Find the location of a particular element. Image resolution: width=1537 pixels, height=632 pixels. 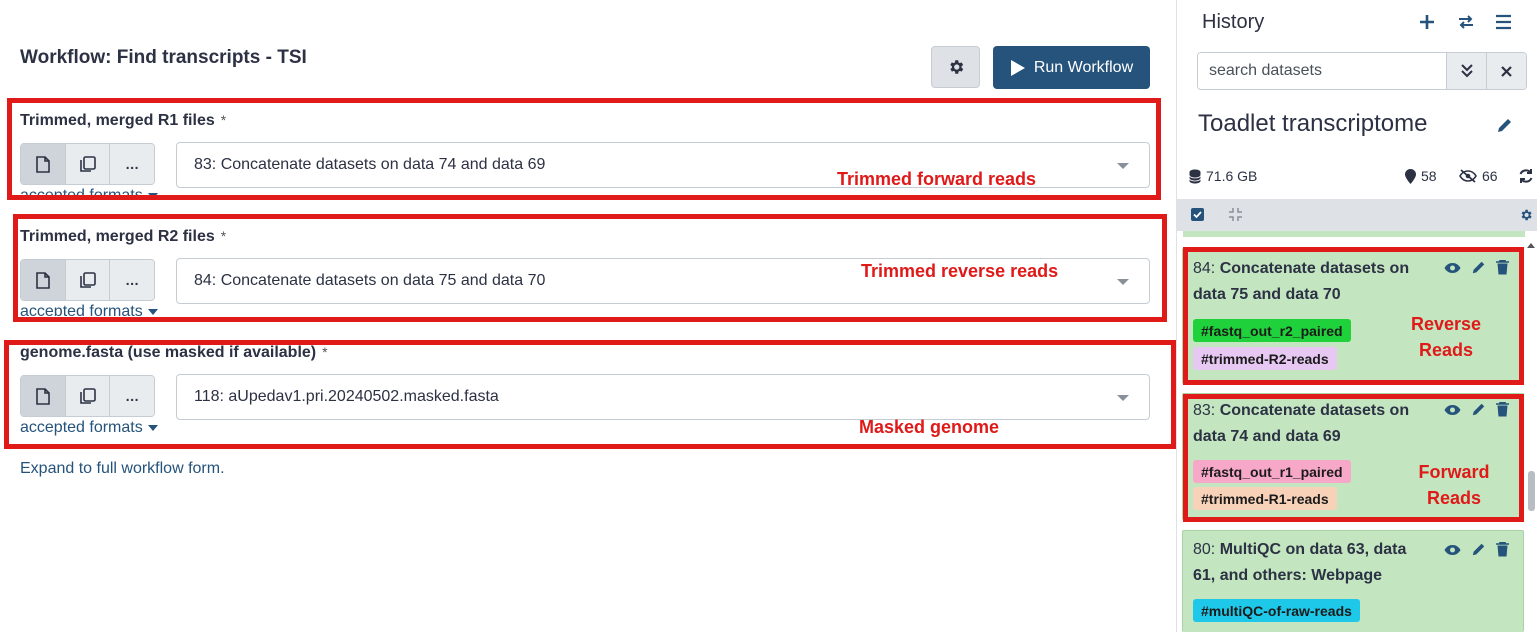

history-name: Toadlet transcriptome is located at coordinates (1313, 123).